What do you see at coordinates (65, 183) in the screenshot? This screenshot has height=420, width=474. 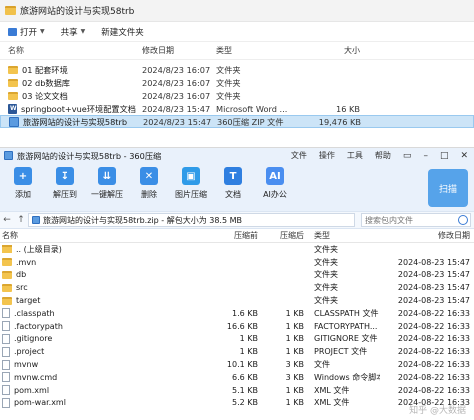 I see `toolbar-button-extract-to: ↧ 解压到` at bounding box center [65, 183].